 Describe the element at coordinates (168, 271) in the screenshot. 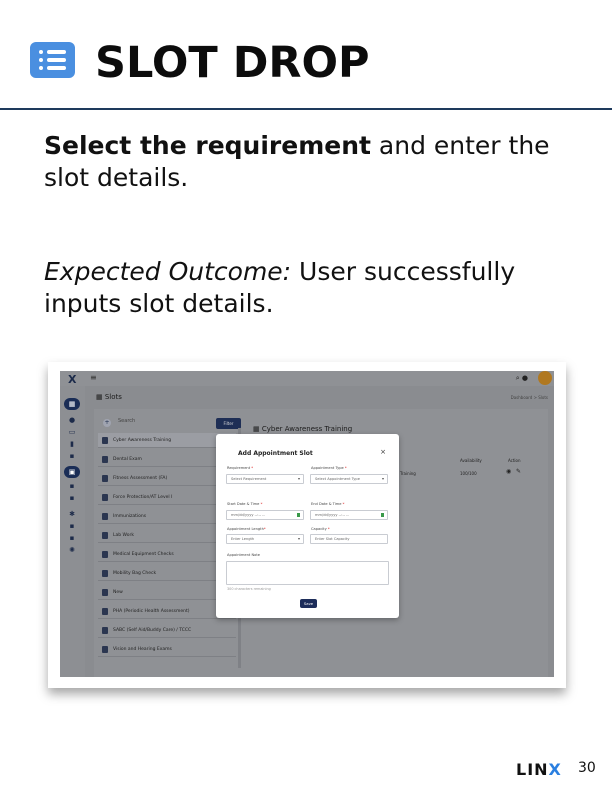

I see `outcome-label: Expected Outcome:` at that location.